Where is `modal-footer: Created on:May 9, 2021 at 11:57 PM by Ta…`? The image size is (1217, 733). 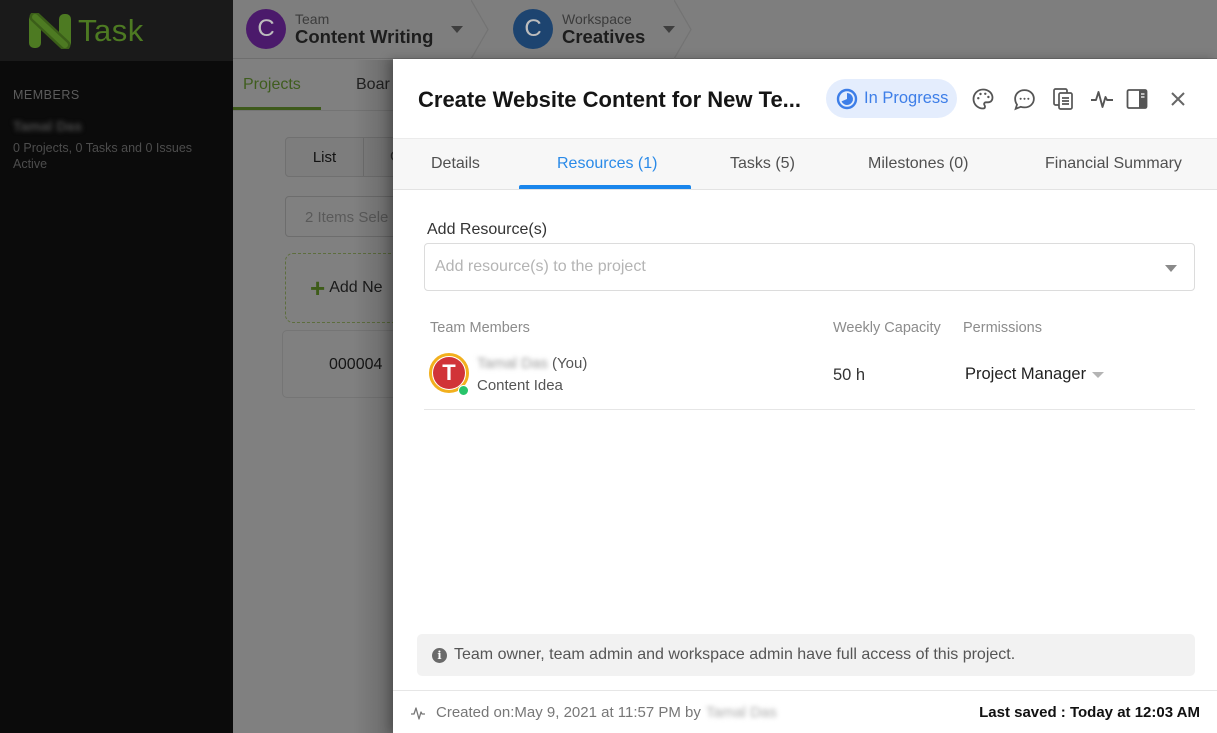
modal-footer: Created on:May 9, 2021 at 11:57 PM by Ta… is located at coordinates (805, 711).